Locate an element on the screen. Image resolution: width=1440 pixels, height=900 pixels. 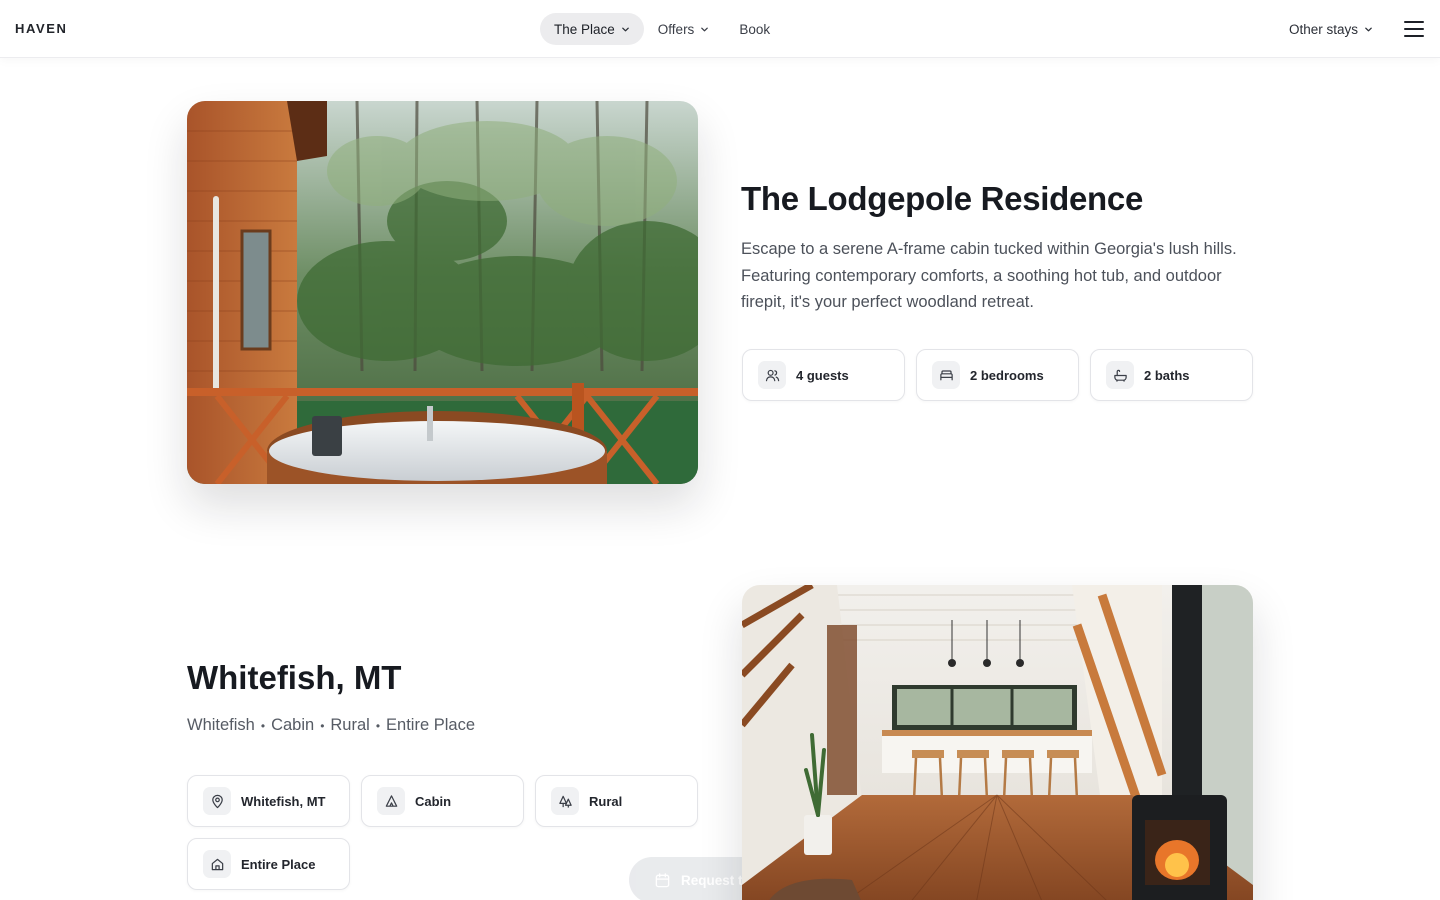
tent-icon is located at coordinates (391, 801).